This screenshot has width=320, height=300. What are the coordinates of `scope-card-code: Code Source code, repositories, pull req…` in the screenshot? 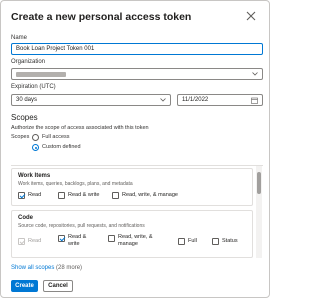 It's located at (132, 234).